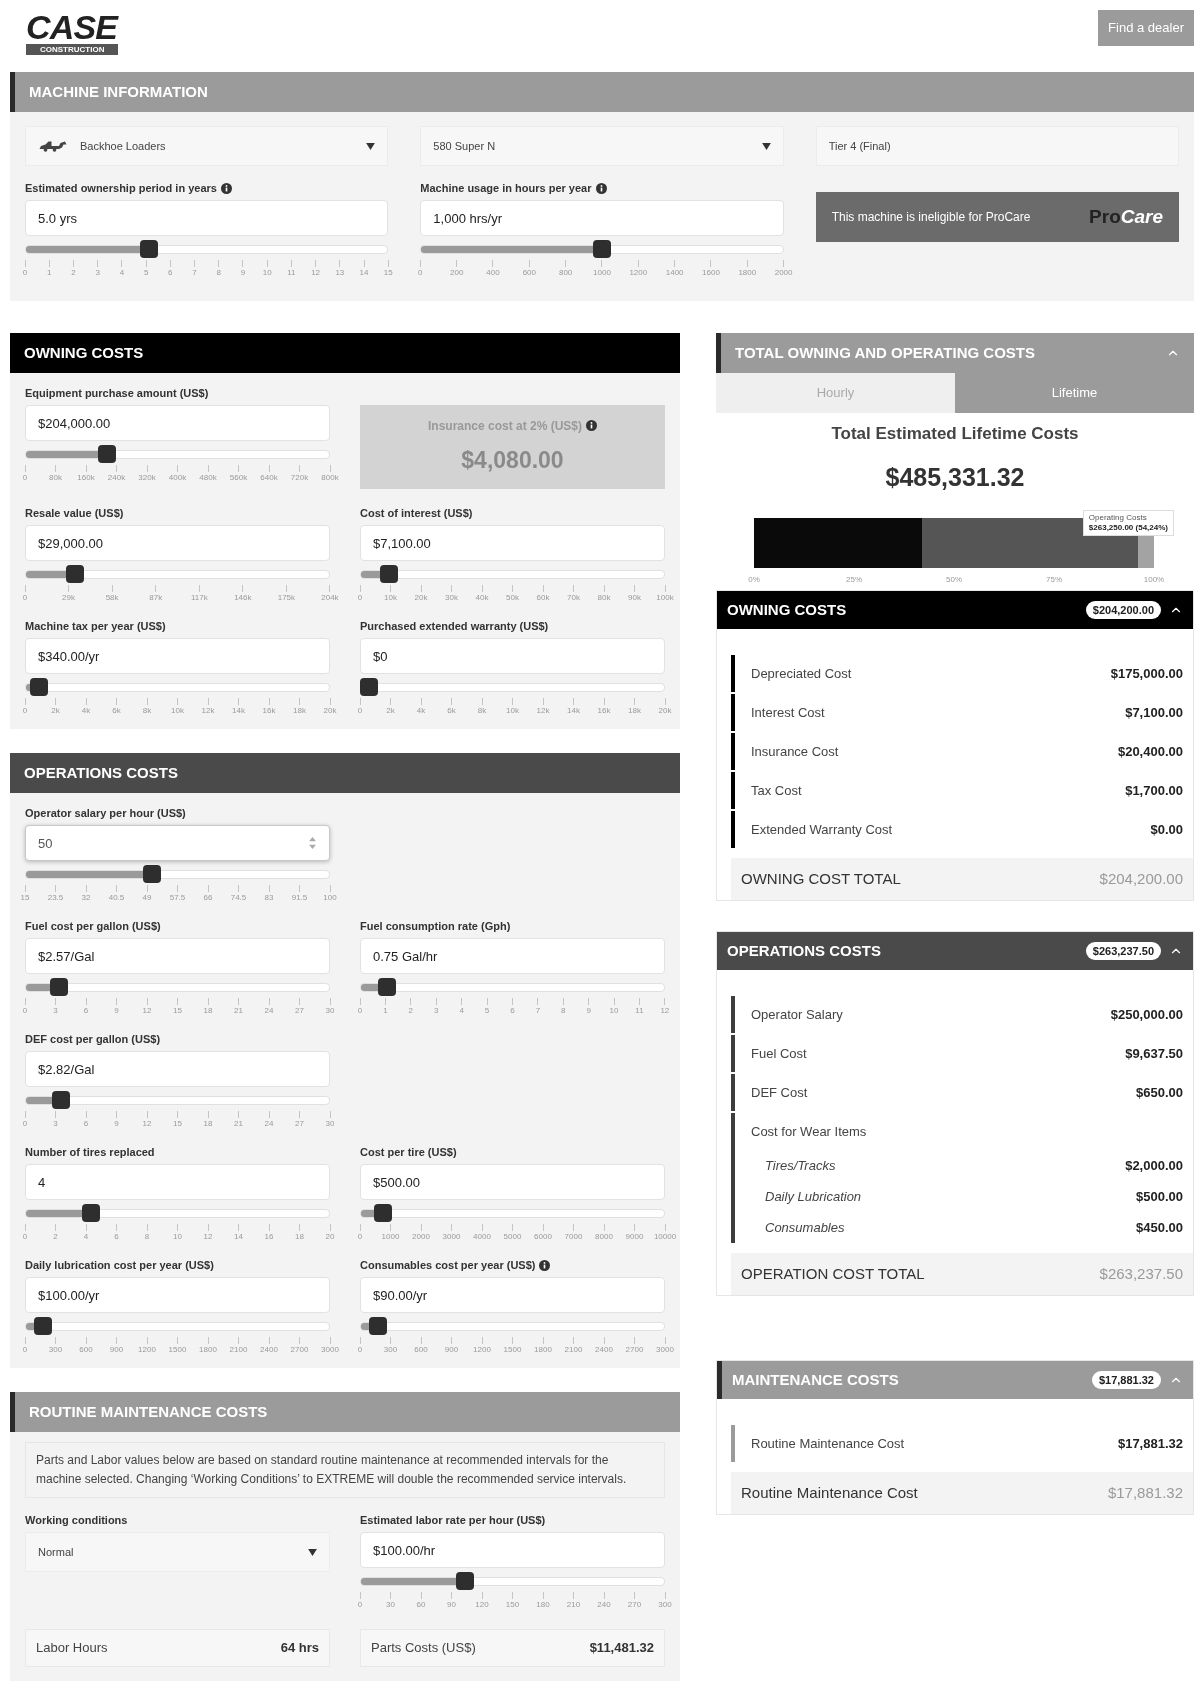  What do you see at coordinates (1126, 1380) in the screenshot?
I see `total-badge: $17,881.32` at bounding box center [1126, 1380].